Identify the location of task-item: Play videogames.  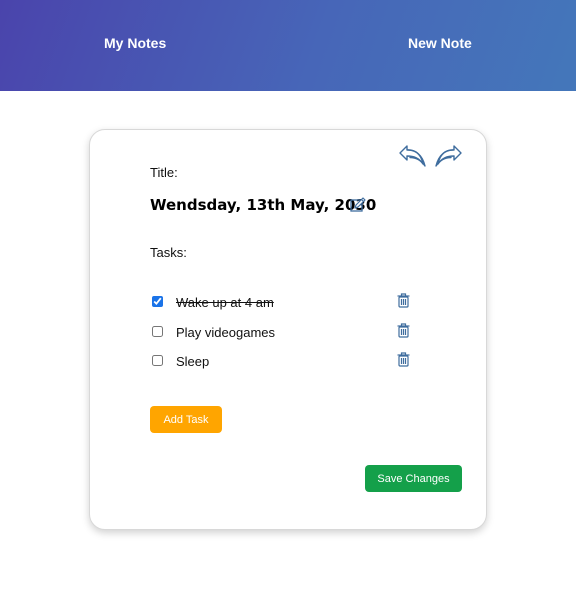
(287, 332).